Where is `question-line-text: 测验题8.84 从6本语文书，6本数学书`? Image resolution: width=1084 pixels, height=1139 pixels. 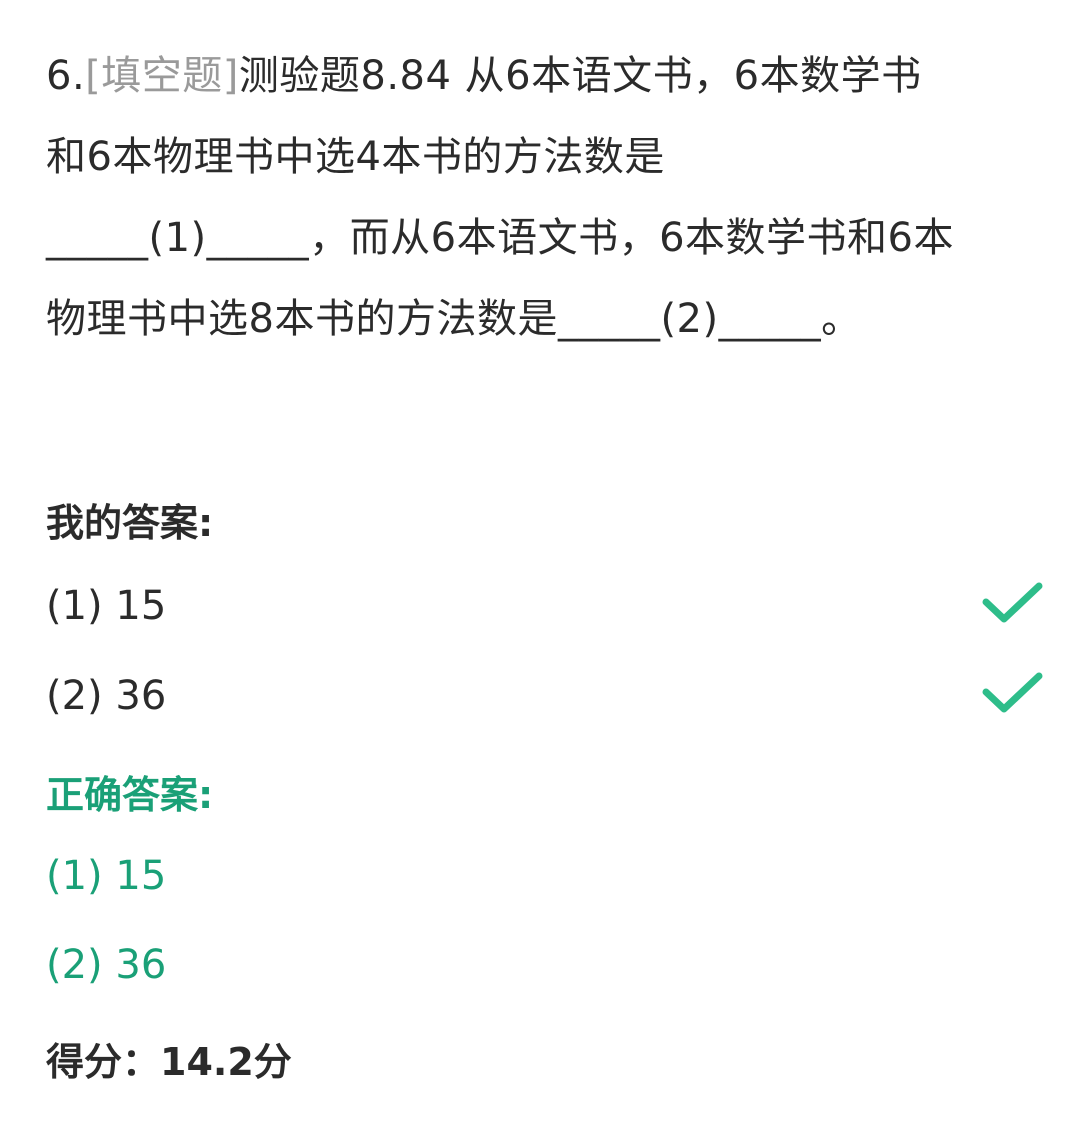
question-line-text: 测验题8.84 从6本语文书，6本数学书 is located at coordinates (580, 76).